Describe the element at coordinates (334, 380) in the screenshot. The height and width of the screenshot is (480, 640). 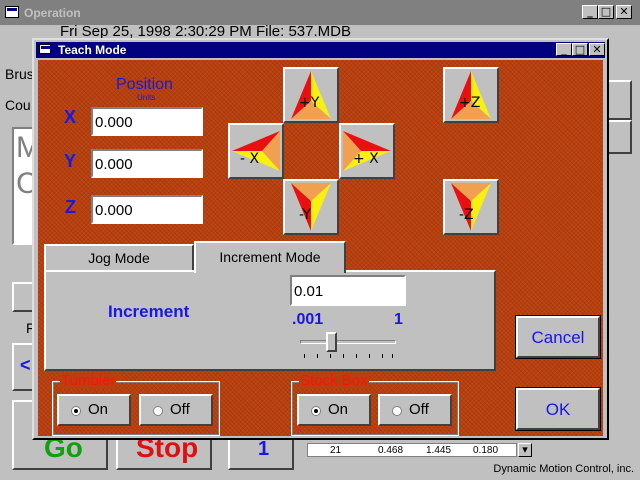
I see `stock-box-label: Stock Box` at that location.